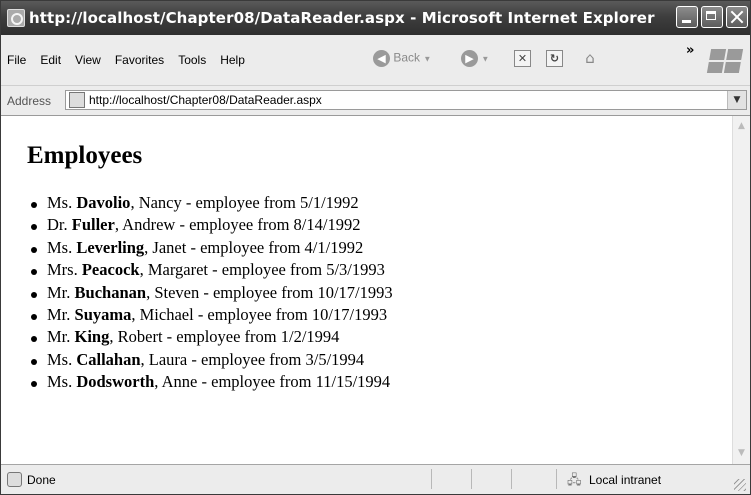 This screenshot has height=495, width=751. Describe the element at coordinates (29, 101) in the screenshot. I see `address-label: Address` at that location.